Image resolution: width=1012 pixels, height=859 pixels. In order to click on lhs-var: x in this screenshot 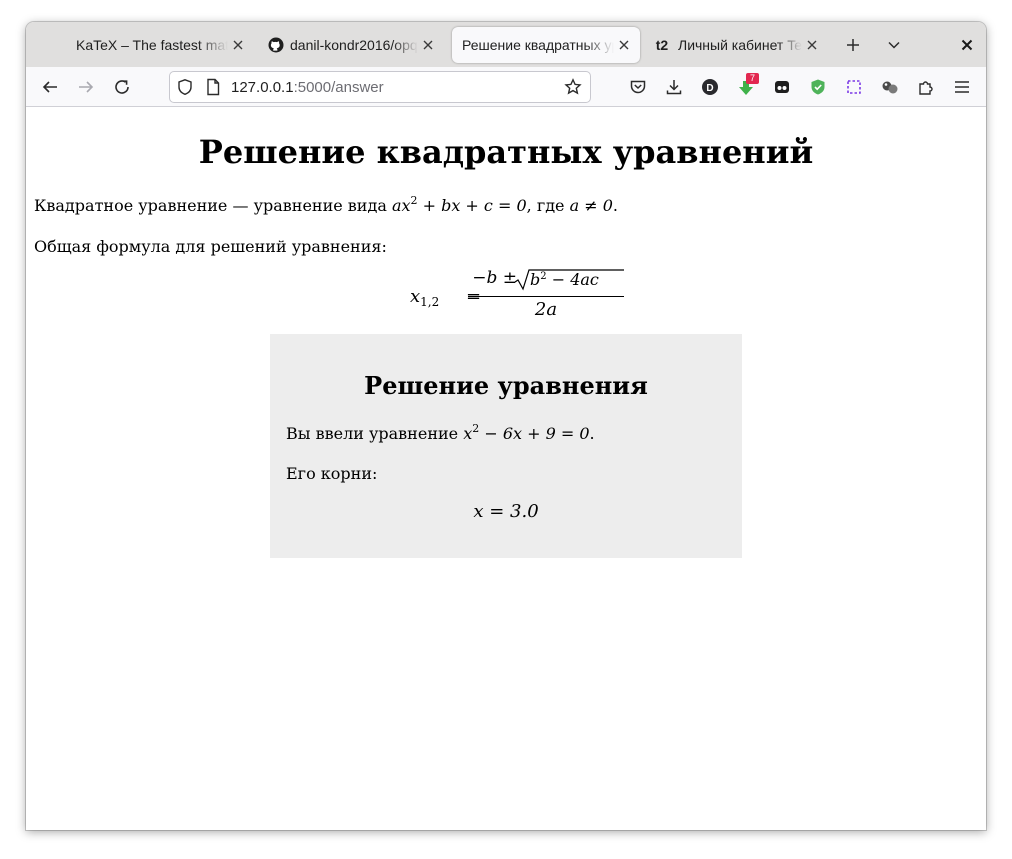, I will do `click(415, 296)`.